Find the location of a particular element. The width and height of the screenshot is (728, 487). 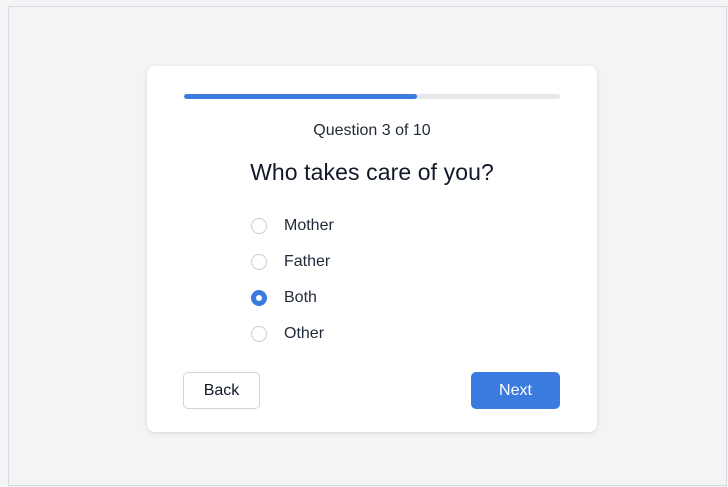

option-label: Mother is located at coordinates (309, 225).